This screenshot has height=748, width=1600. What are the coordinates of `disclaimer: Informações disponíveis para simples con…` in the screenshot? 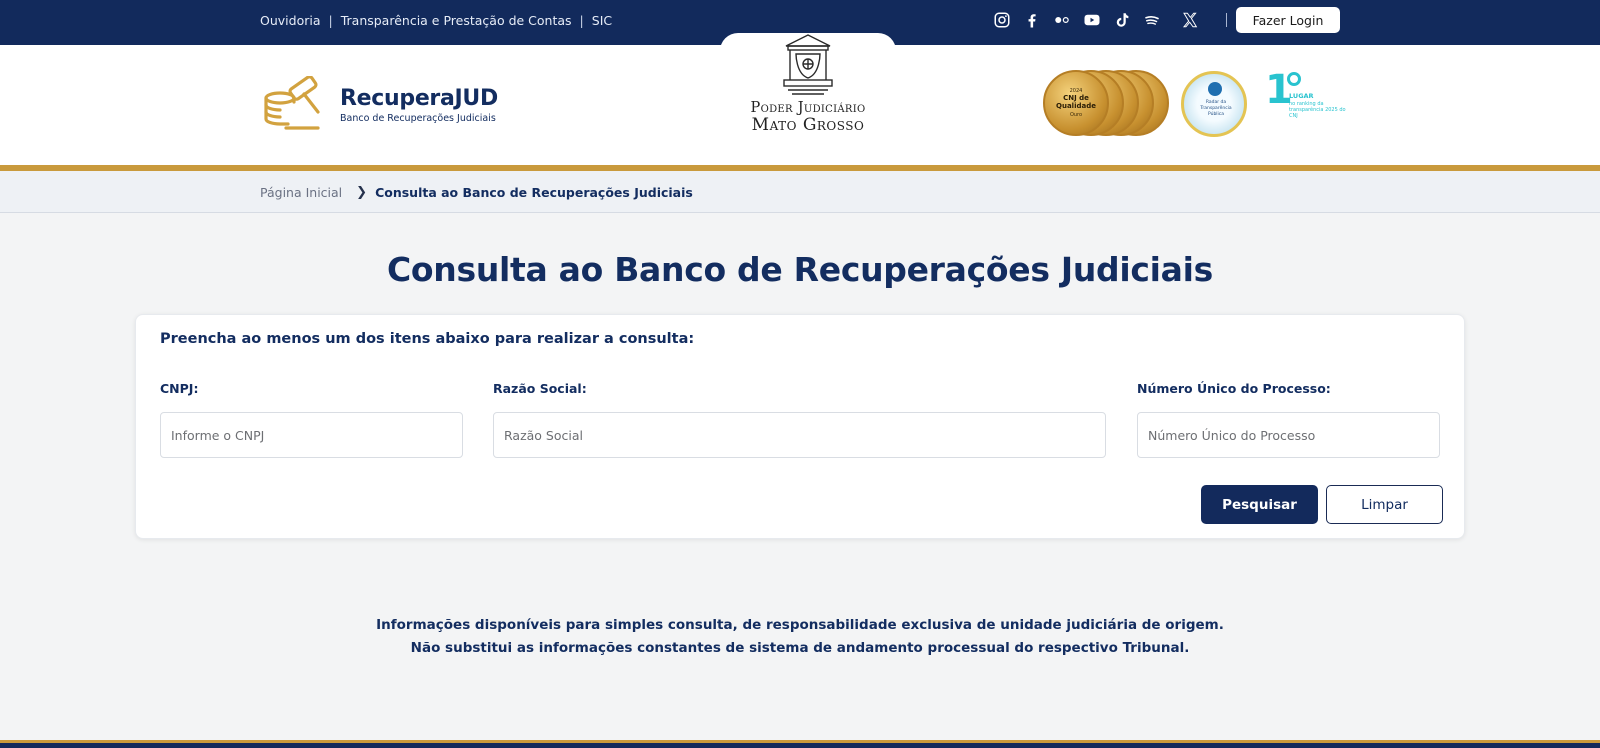 It's located at (800, 637).